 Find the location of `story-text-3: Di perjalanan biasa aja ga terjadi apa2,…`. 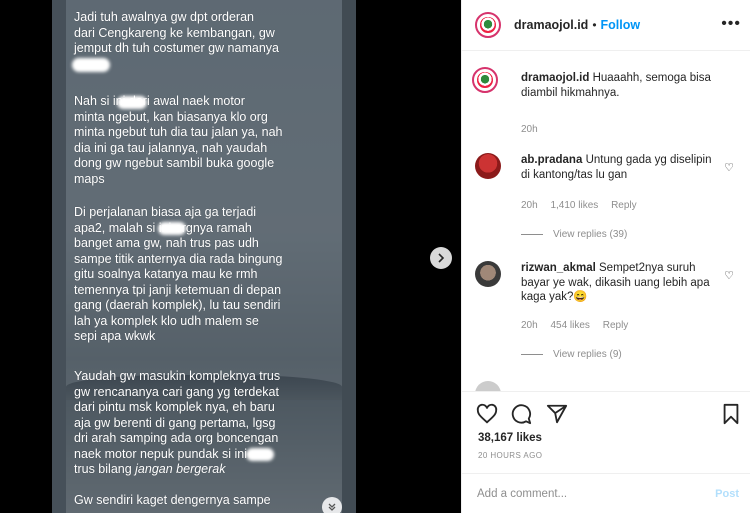

story-text-3: Di perjalanan biasa aja ga terjadi apa2,… is located at coordinates (178, 274).